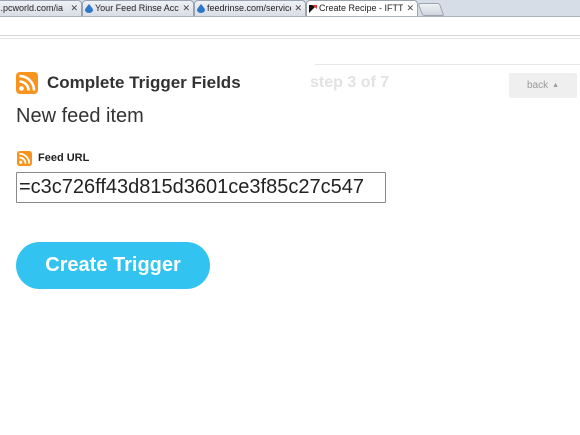  I want to click on browser-tab-create-recipe: Create Recipe - IFTTT ✕, so click(362, 8).